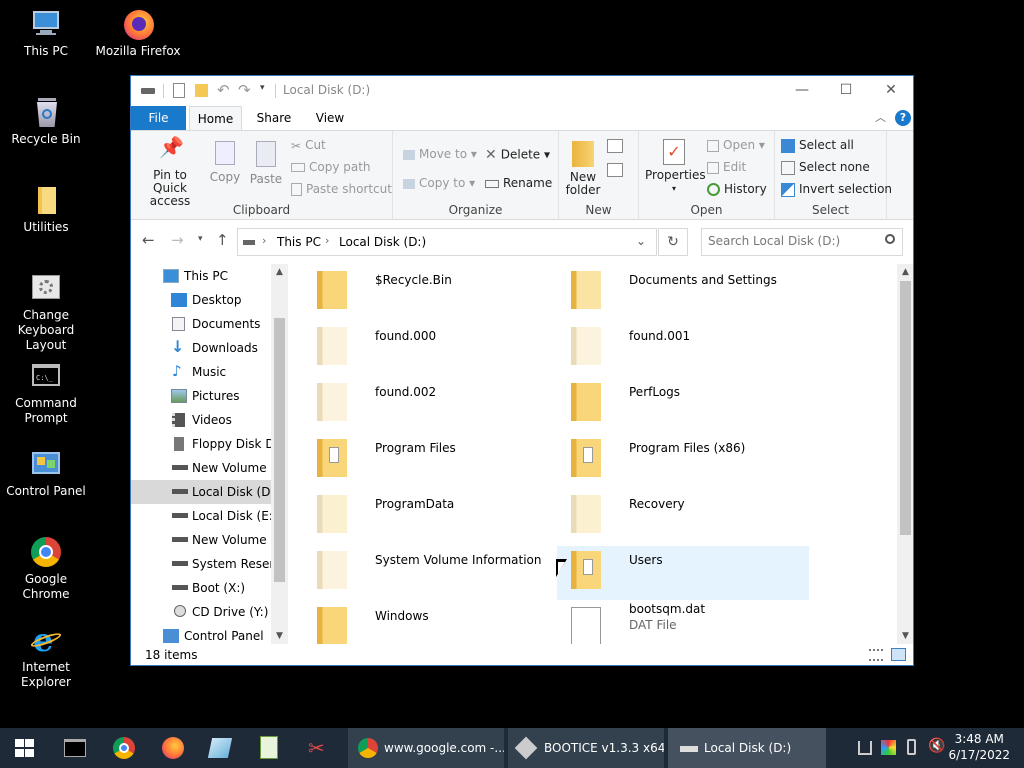  I want to click on copy-path-button: Copy path, so click(331, 167).